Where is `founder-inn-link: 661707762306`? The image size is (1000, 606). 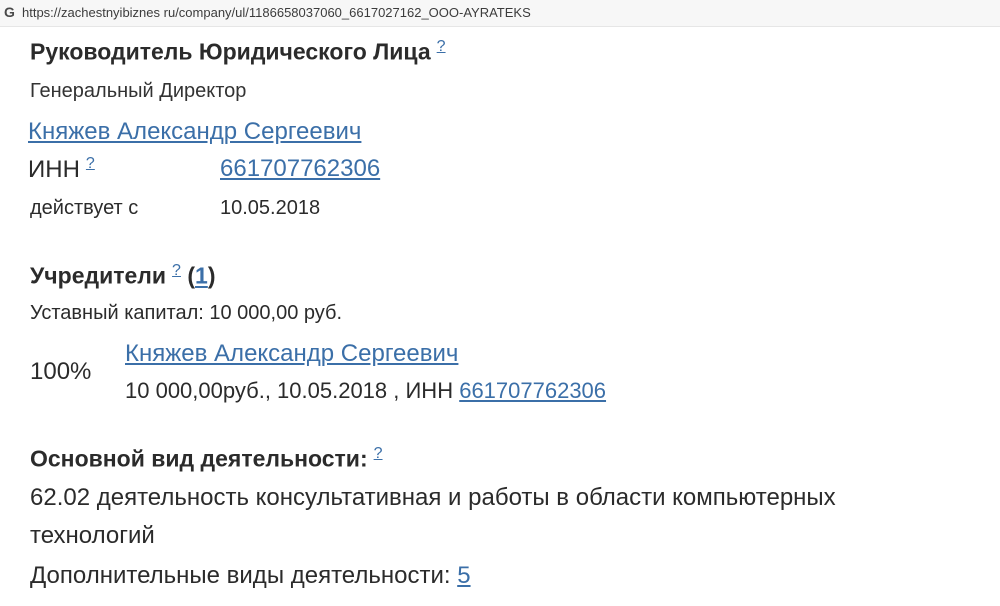 founder-inn-link: 661707762306 is located at coordinates (532, 390).